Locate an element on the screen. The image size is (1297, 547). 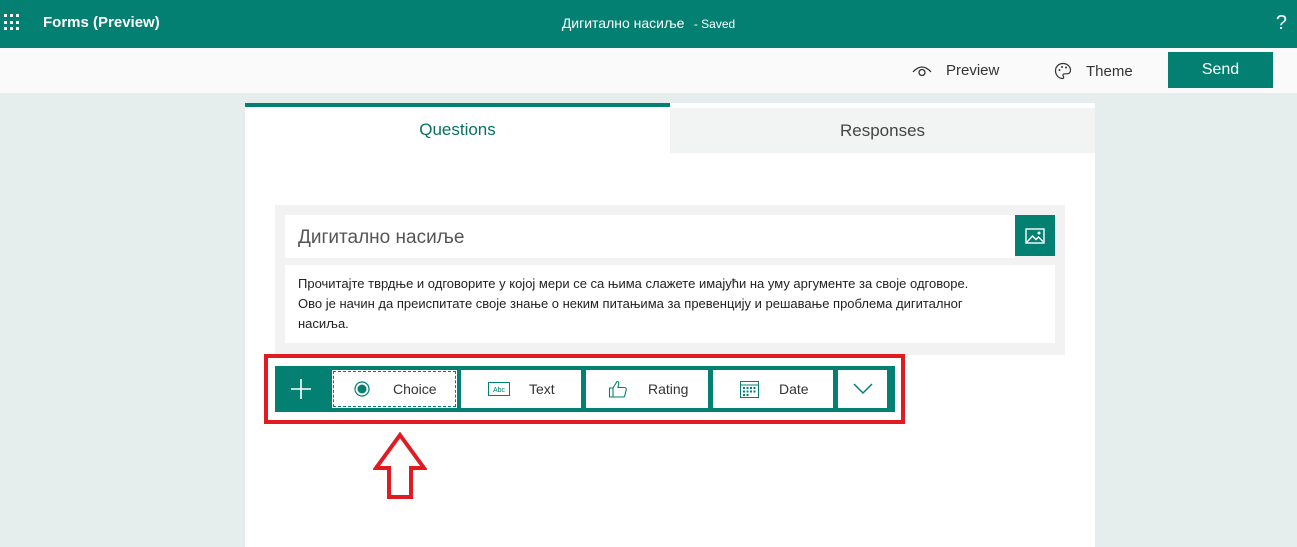
svg-text: Abc is located at coordinates (499, 390).